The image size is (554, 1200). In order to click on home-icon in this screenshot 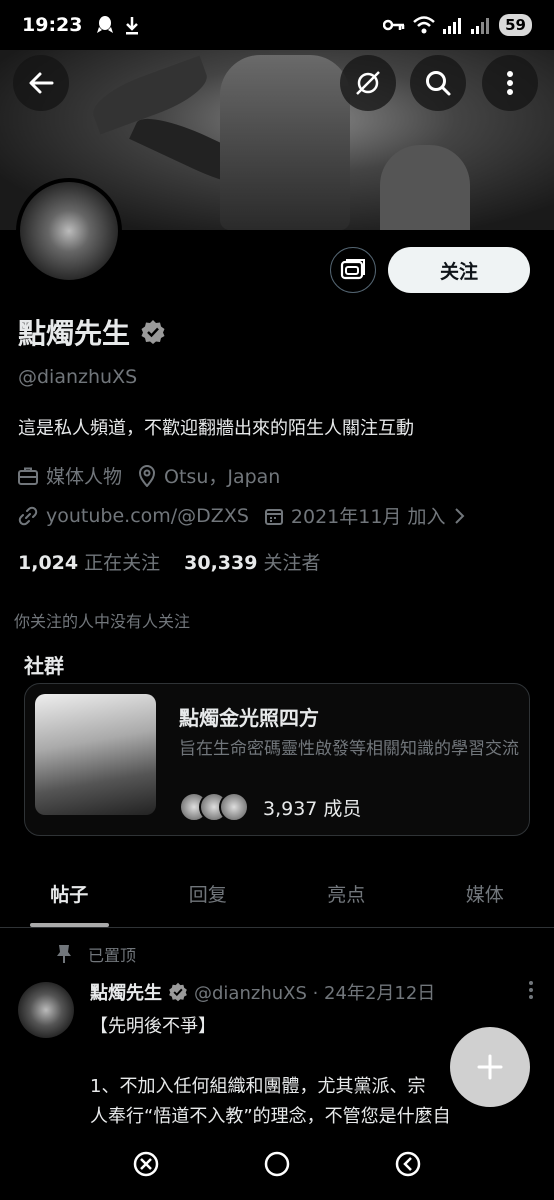, I will do `click(277, 1164)`.